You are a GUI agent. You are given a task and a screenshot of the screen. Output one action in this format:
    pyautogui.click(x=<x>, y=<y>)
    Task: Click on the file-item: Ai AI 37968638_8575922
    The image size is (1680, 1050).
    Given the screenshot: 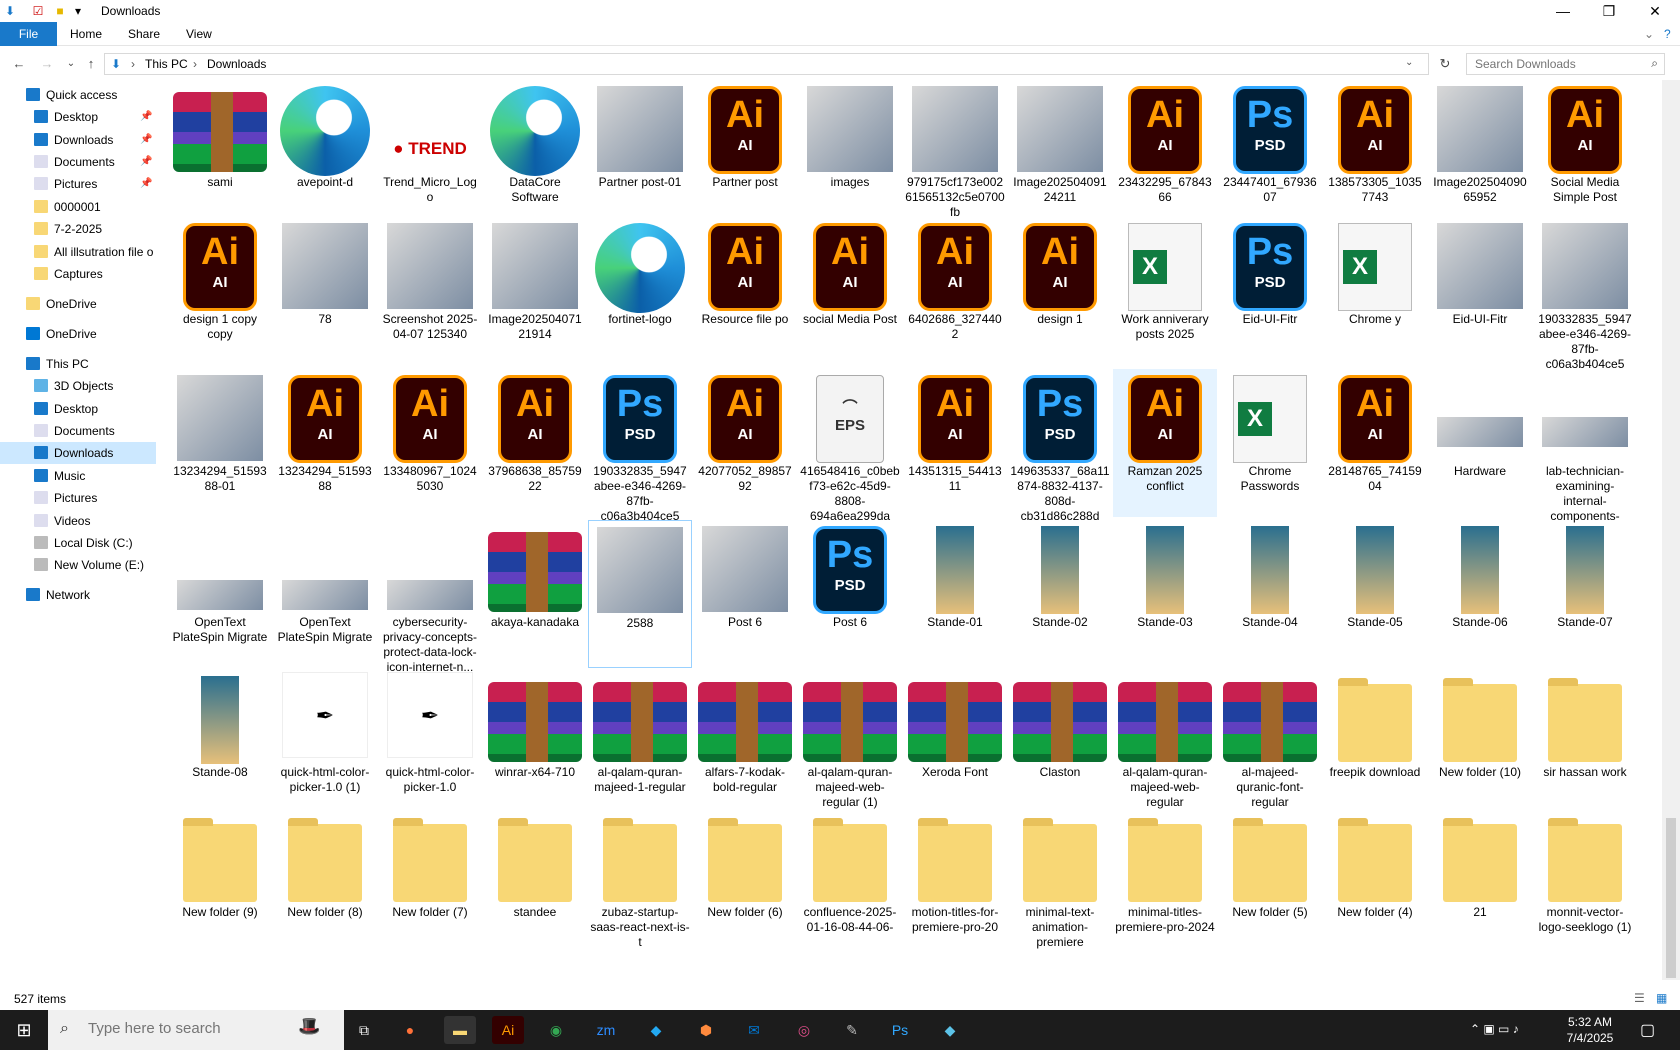 What is the action you would take?
    pyautogui.click(x=535, y=443)
    